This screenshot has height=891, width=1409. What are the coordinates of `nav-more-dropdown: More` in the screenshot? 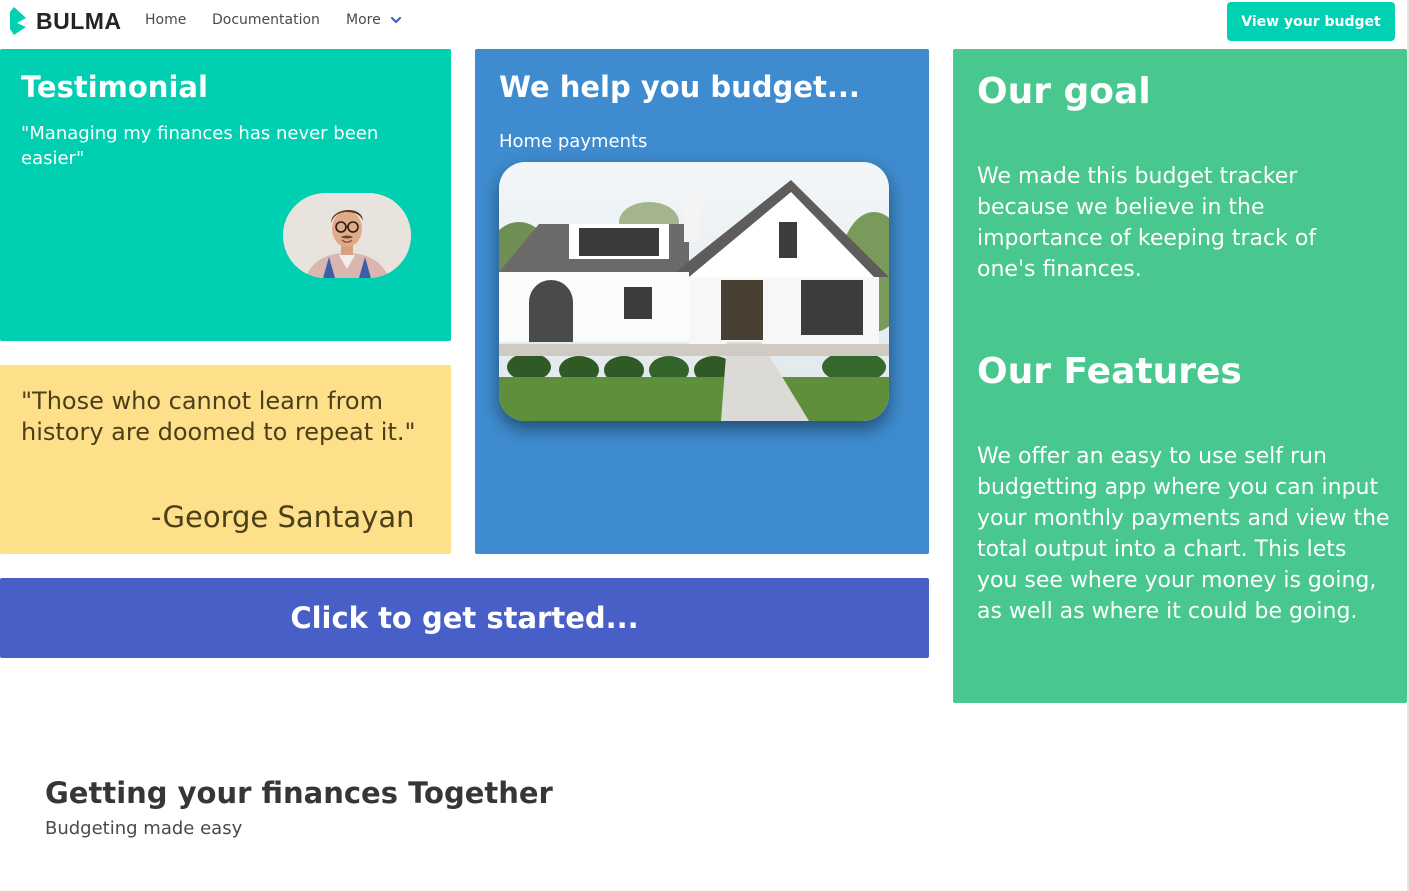 It's located at (374, 20).